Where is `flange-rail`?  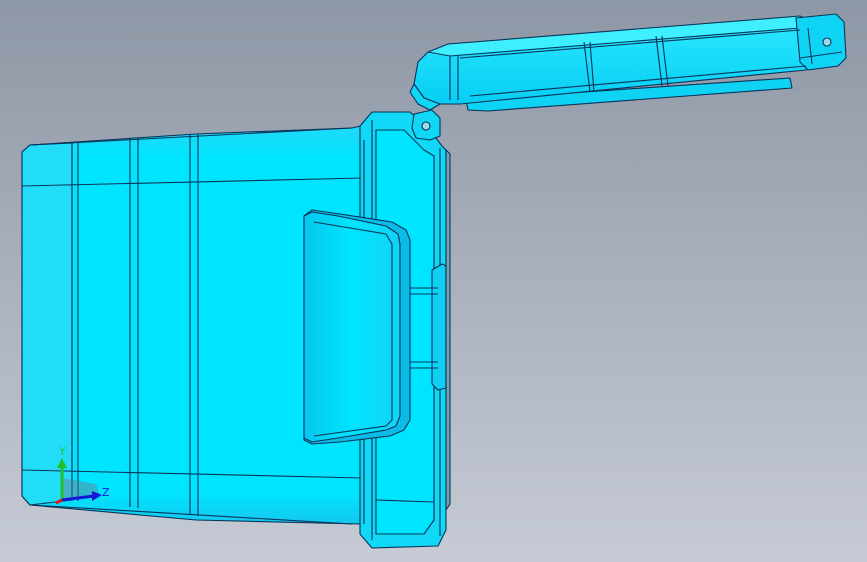
flange-rail is located at coordinates (439, 327).